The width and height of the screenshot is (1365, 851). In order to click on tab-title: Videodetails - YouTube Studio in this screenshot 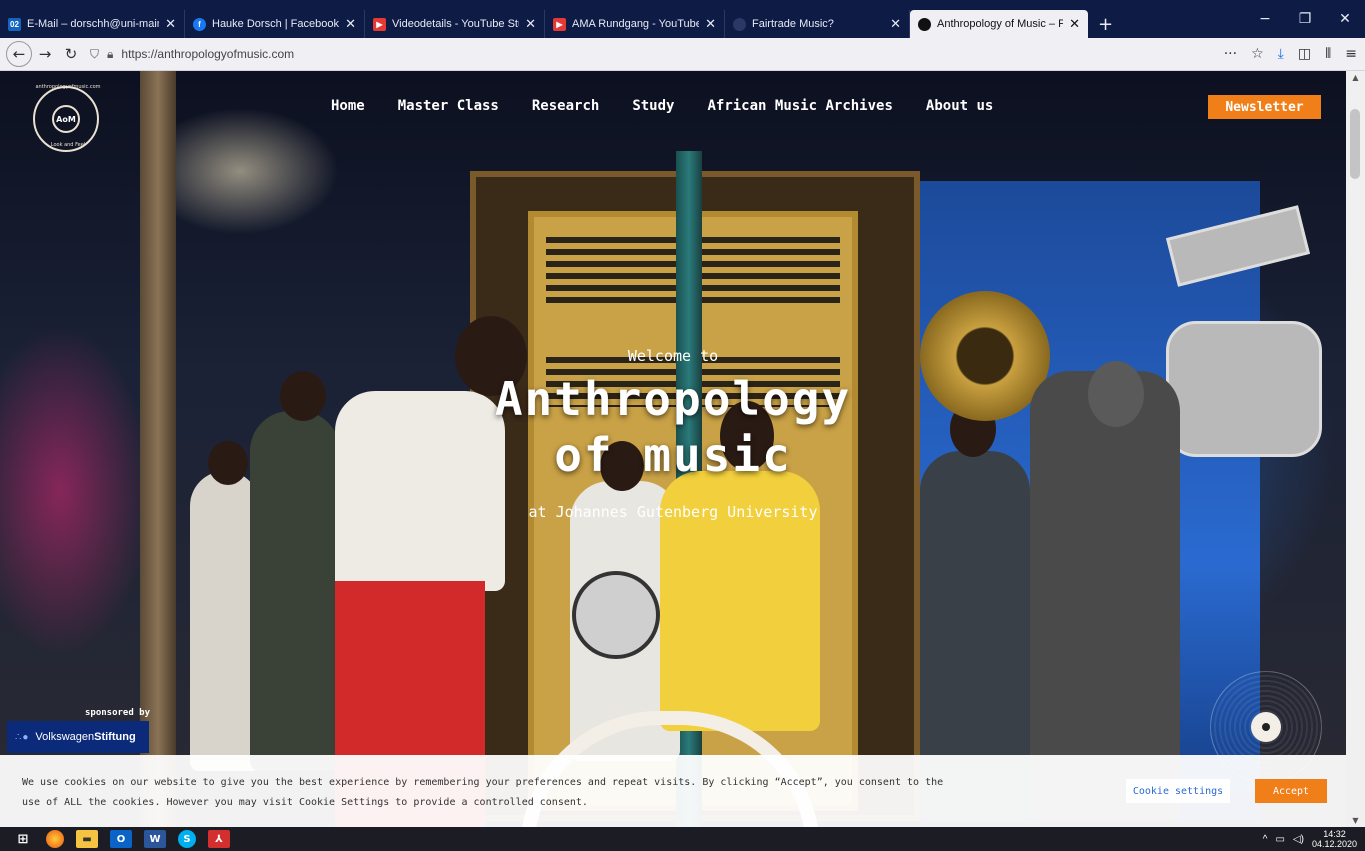, I will do `click(455, 24)`.